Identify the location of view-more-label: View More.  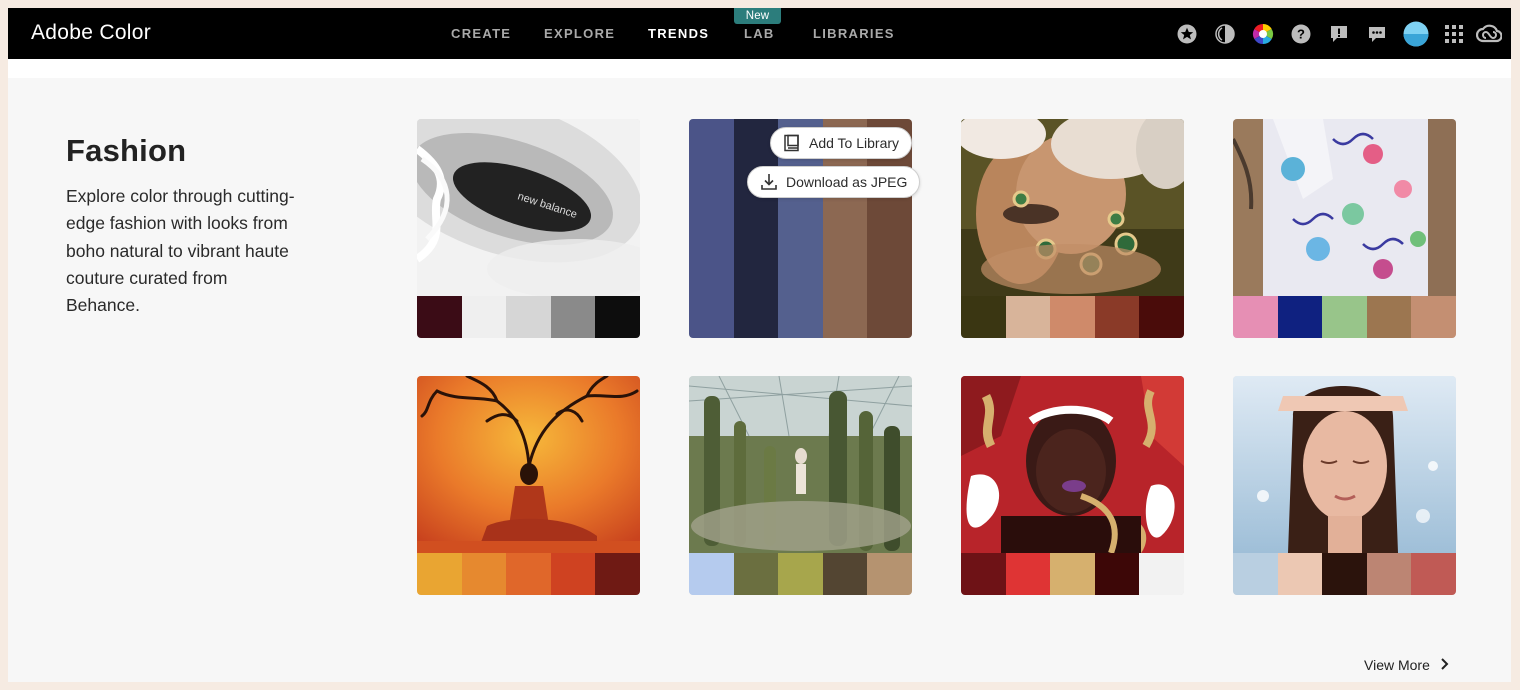
(1397, 665).